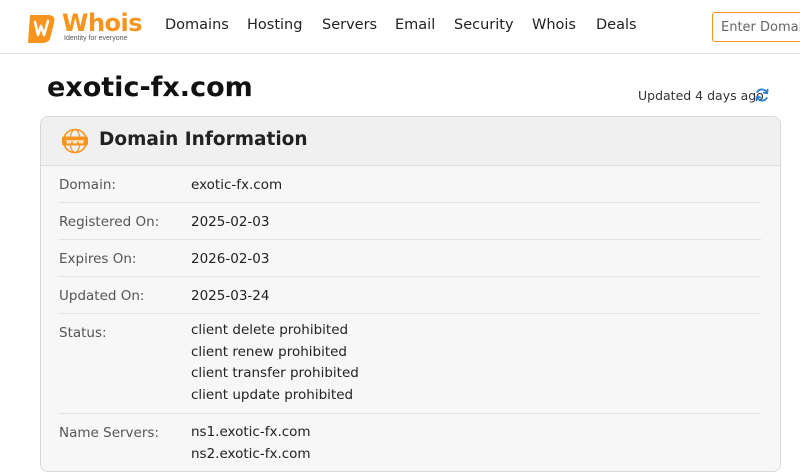 This screenshot has width=800, height=473. What do you see at coordinates (109, 433) in the screenshot?
I see `row-label-name-servers: Name Servers:` at bounding box center [109, 433].